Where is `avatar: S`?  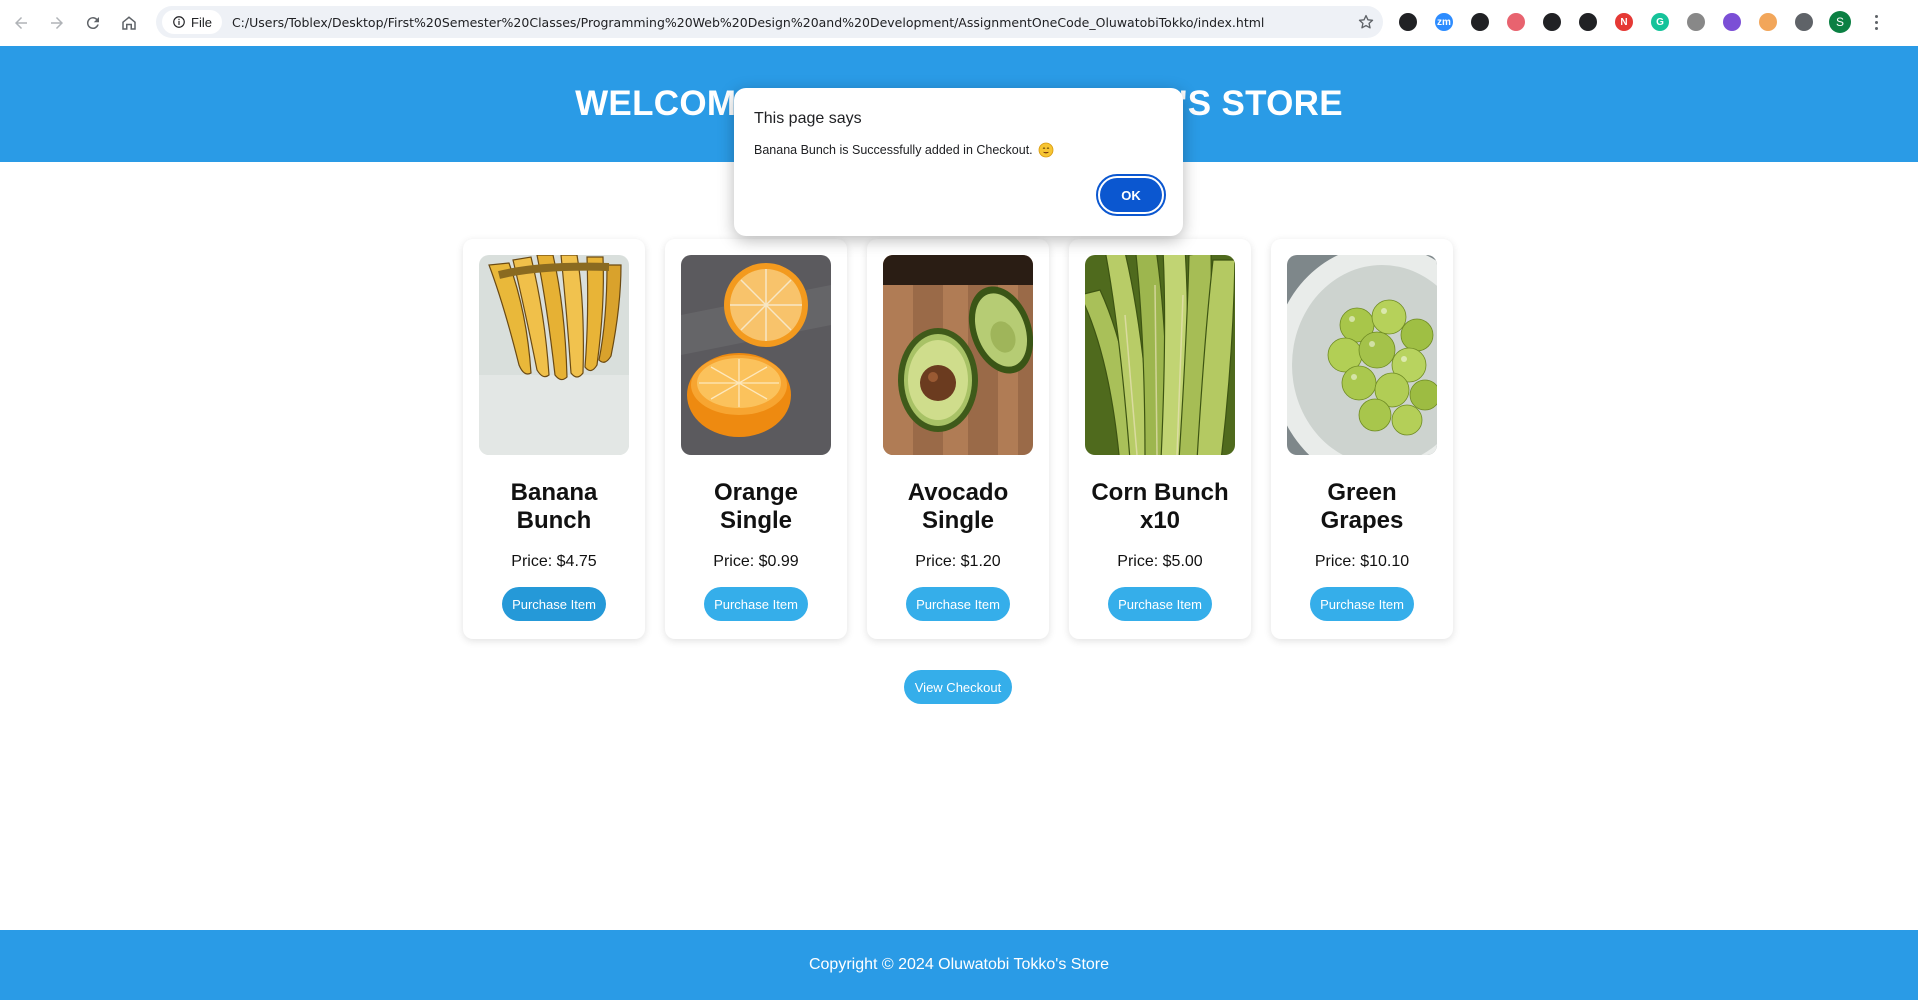
avatar: S is located at coordinates (1840, 22).